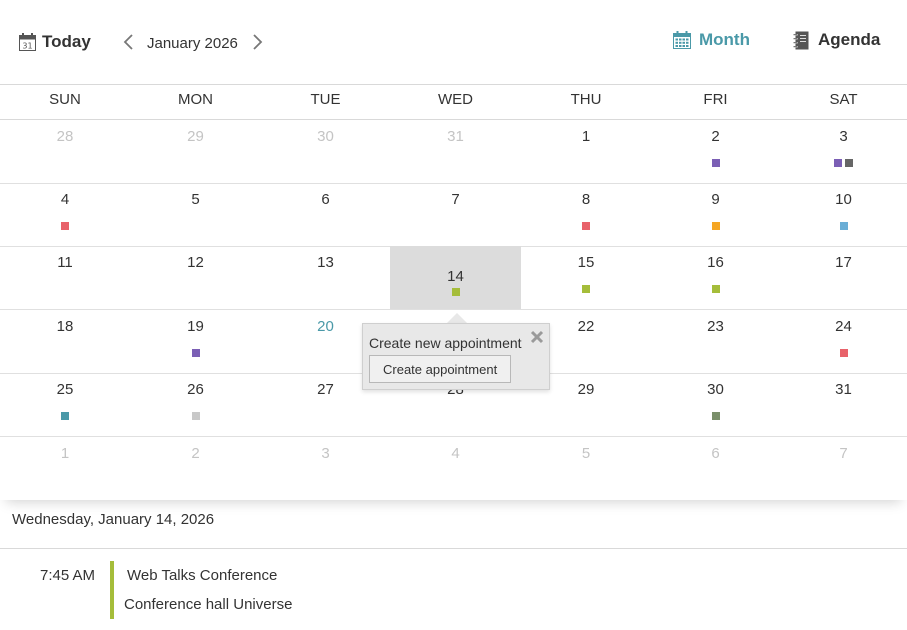  Describe the element at coordinates (195, 262) in the screenshot. I see `day-number: 12` at that location.